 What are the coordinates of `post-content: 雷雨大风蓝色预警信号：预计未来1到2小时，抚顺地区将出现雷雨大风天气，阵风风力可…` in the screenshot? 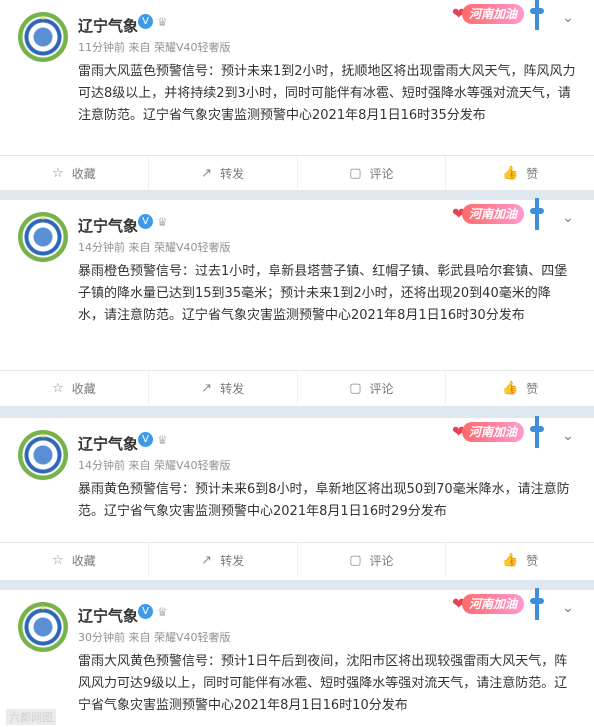 It's located at (327, 93).